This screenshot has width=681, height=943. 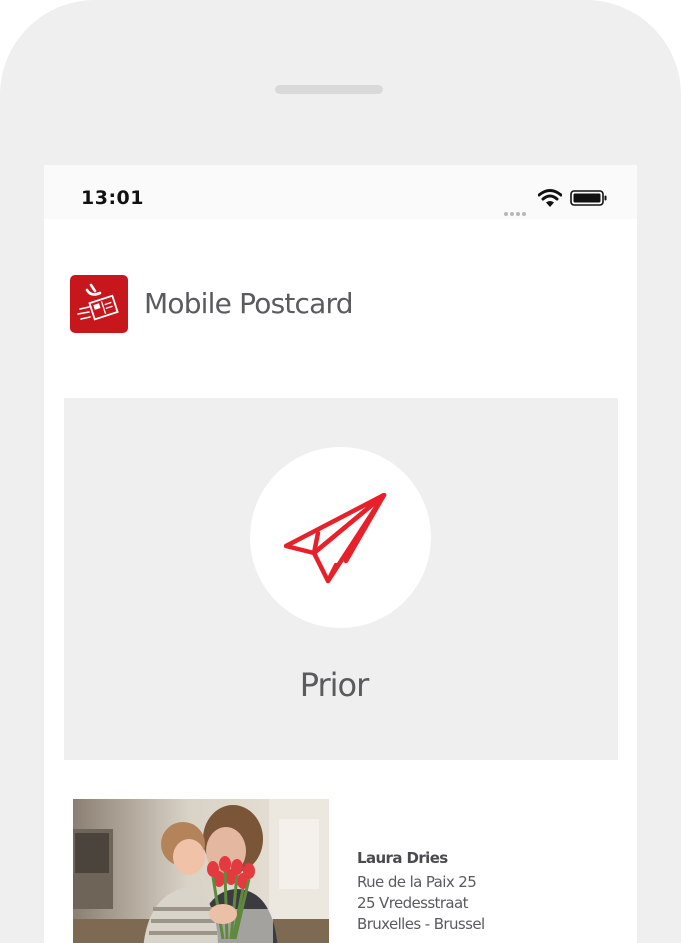 I want to click on wifi-icon, so click(x=550, y=198).